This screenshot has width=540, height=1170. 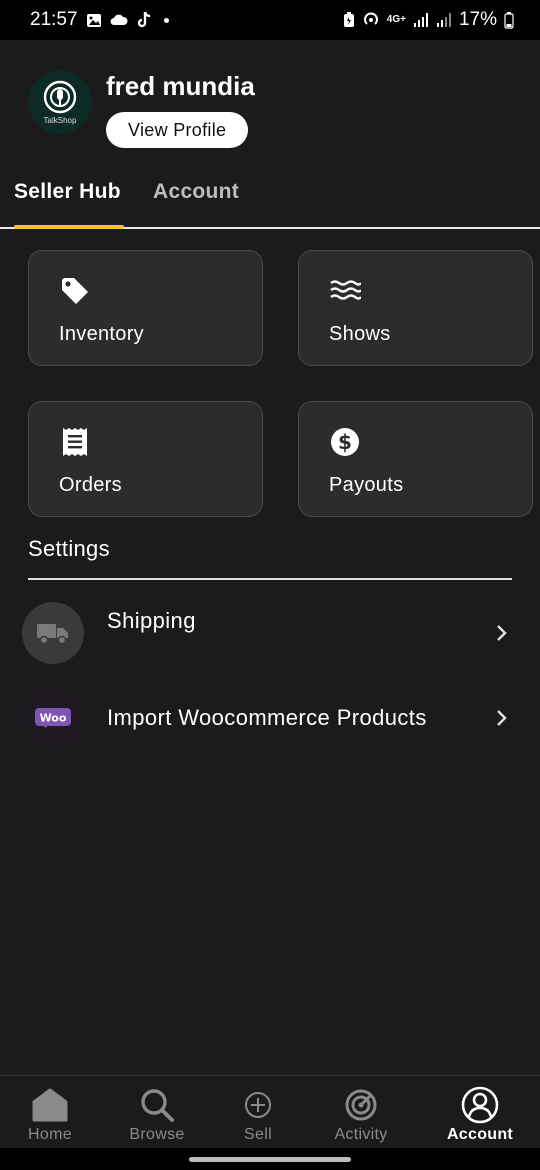 I want to click on search-icon, so click(x=157, y=1105).